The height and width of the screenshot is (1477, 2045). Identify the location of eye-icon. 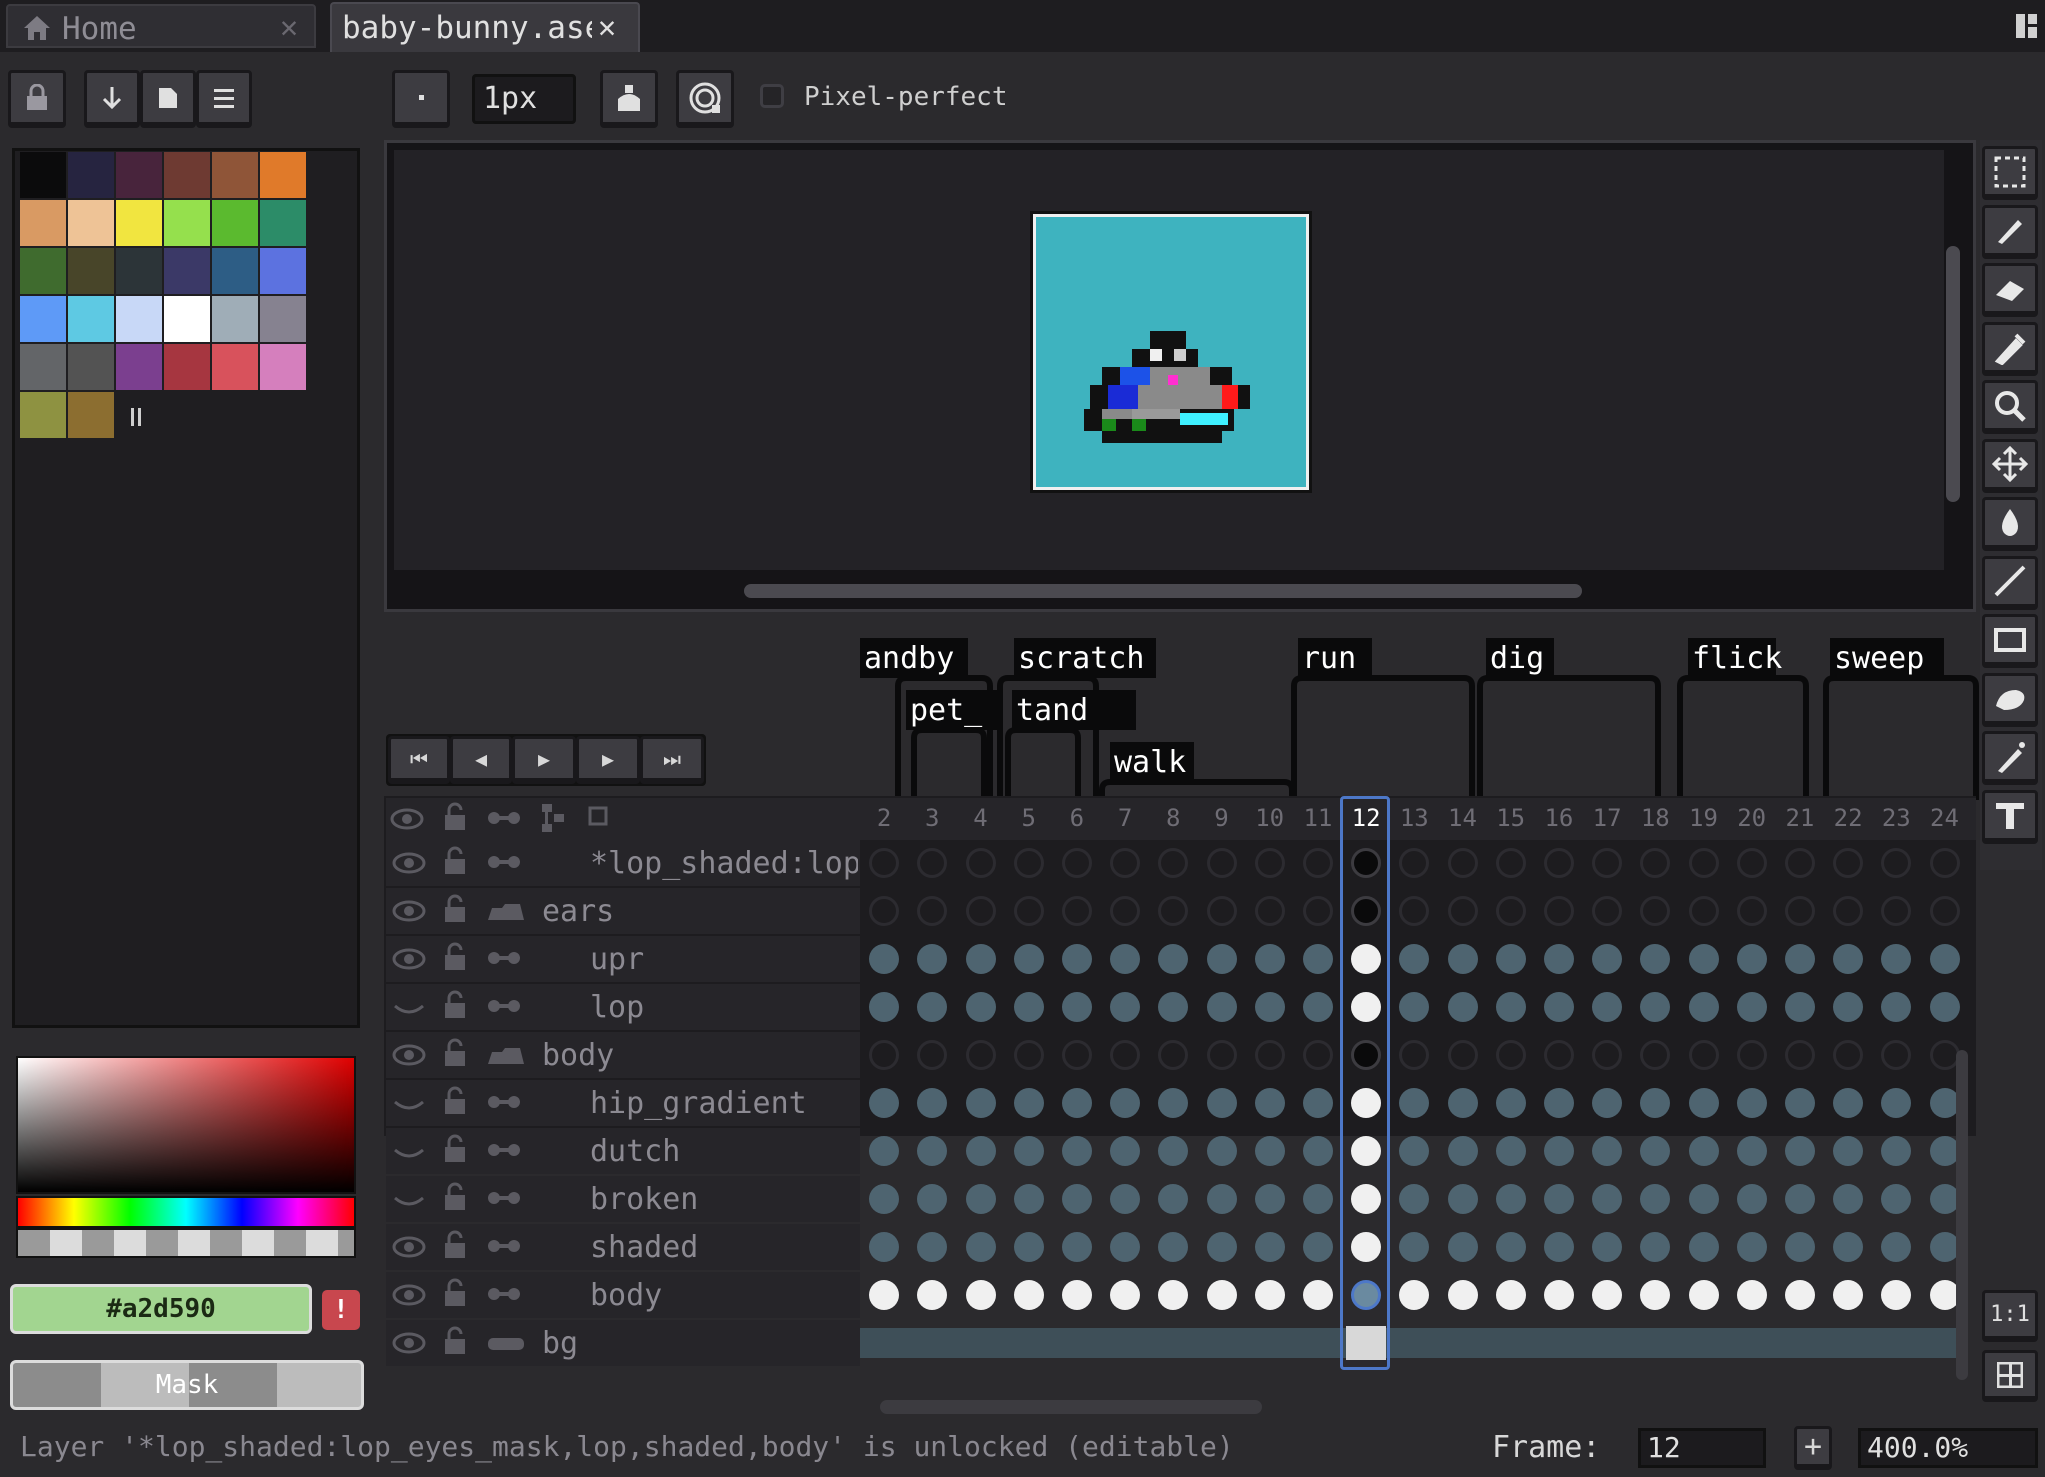
(409, 865).